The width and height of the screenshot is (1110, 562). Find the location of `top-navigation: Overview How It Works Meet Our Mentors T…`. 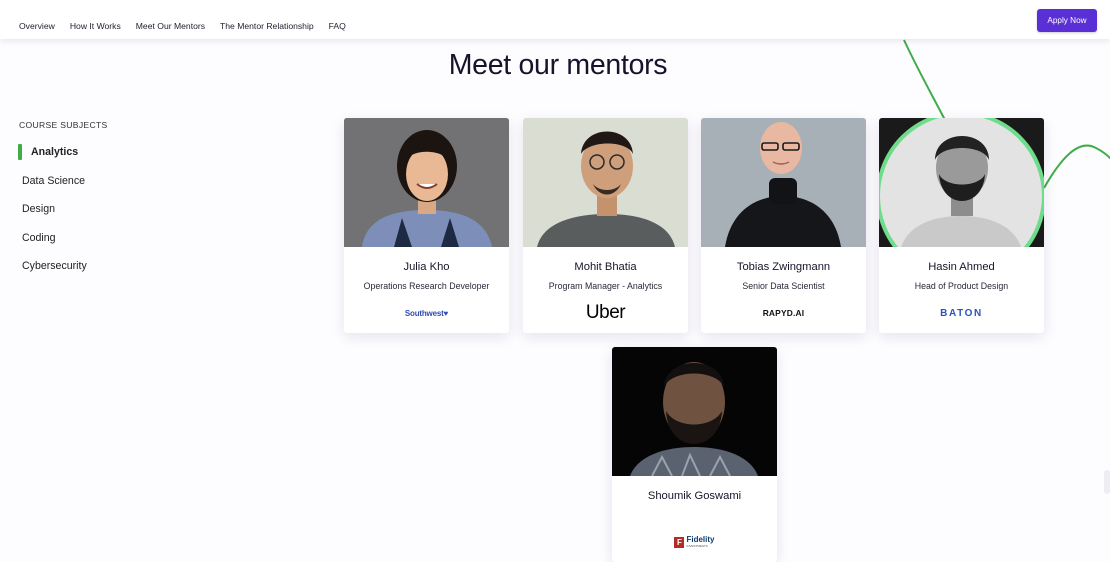

top-navigation: Overview How It Works Meet Our Mentors T… is located at coordinates (555, 19).